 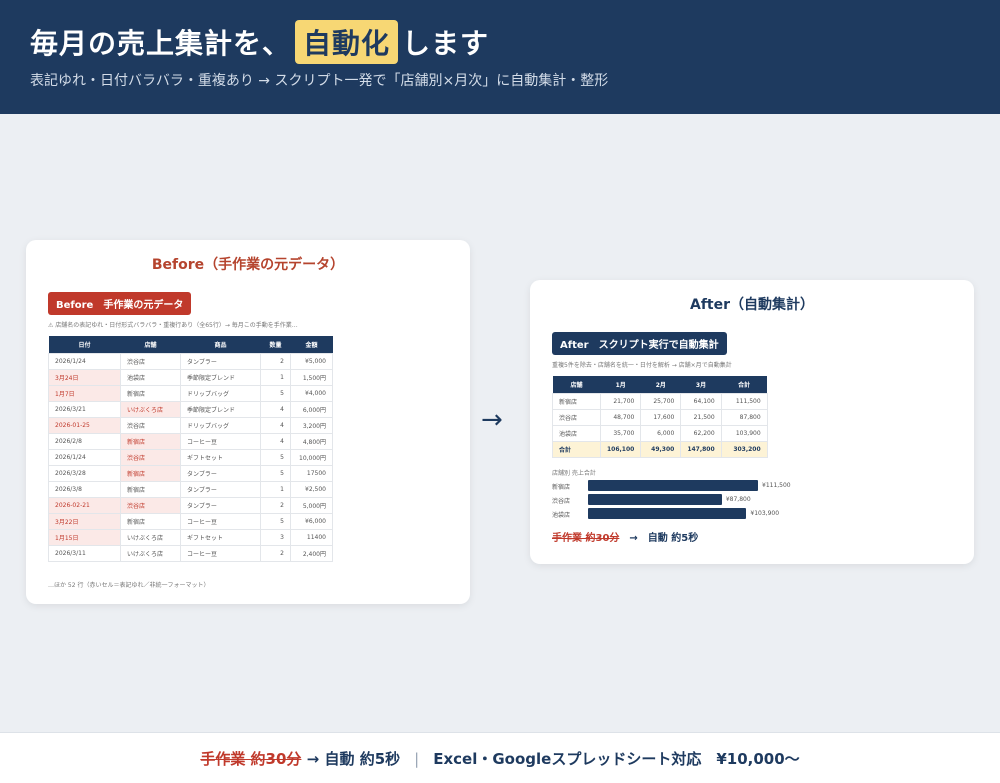 I want to click on cell-value: 64,100, so click(x=701, y=401).